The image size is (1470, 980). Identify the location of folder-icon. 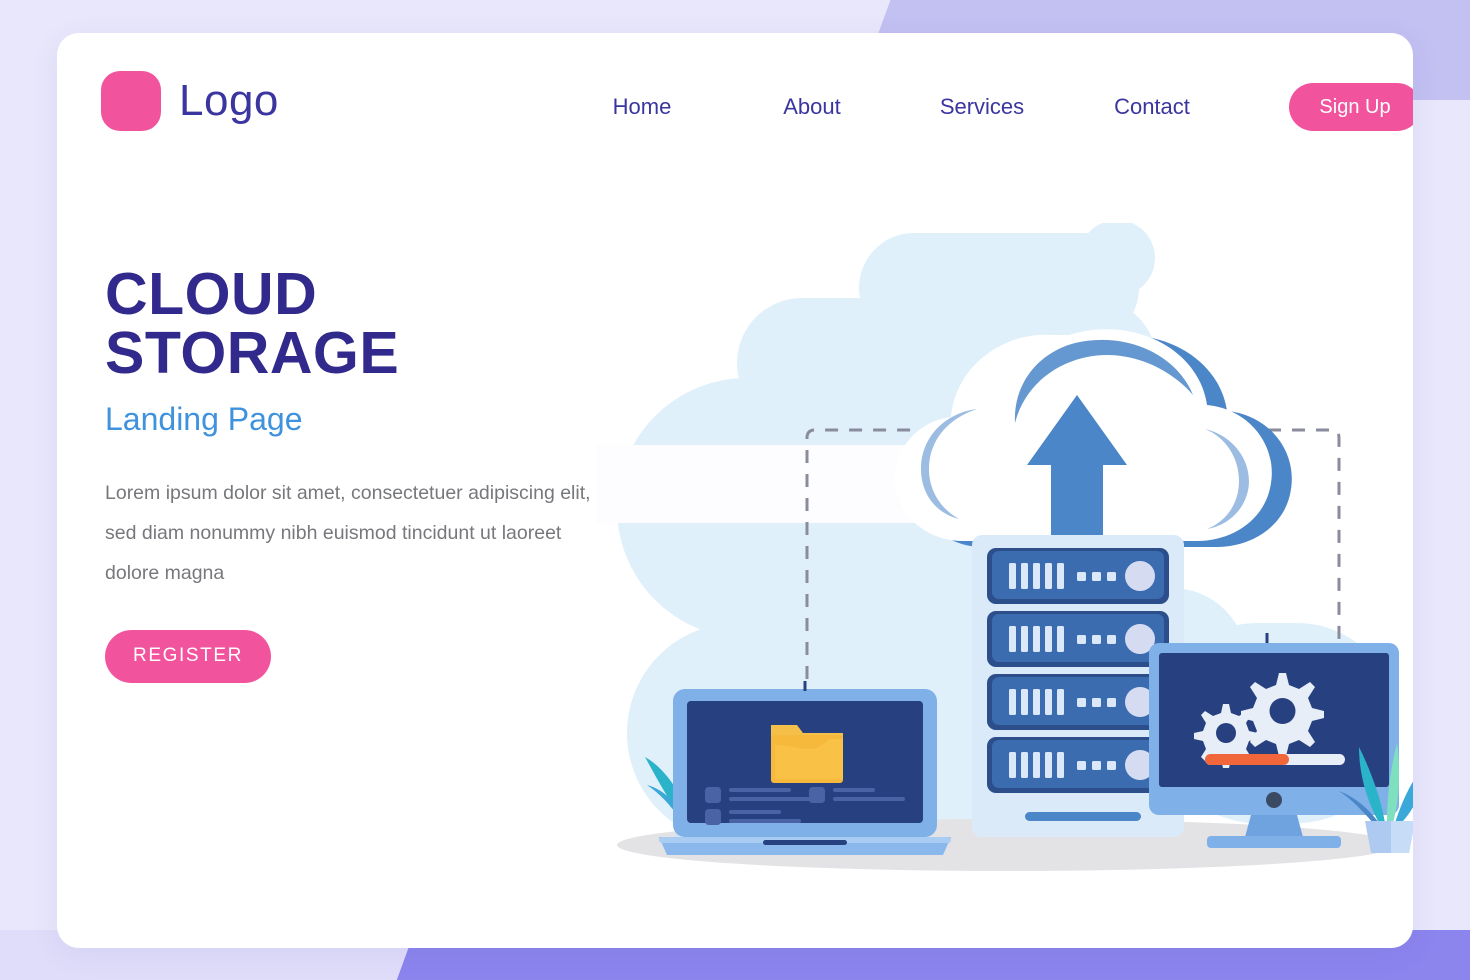
(807, 754).